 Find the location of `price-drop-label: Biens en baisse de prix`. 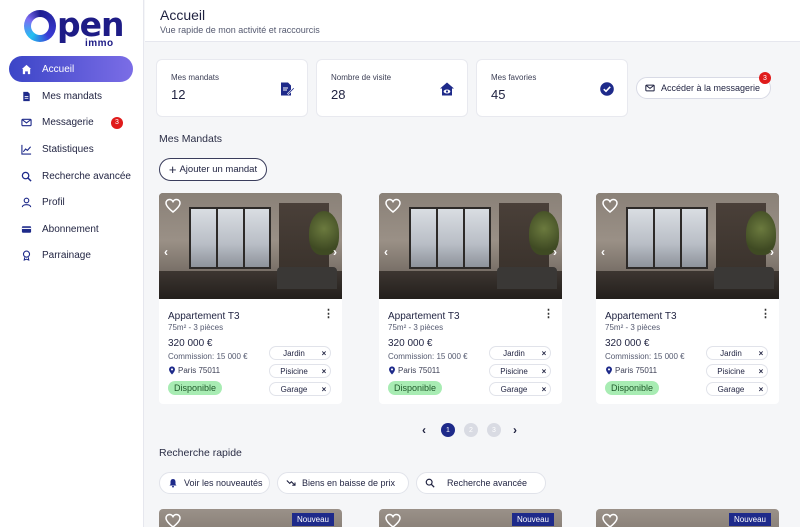

price-drop-label: Biens en baisse de prix is located at coordinates (349, 483).